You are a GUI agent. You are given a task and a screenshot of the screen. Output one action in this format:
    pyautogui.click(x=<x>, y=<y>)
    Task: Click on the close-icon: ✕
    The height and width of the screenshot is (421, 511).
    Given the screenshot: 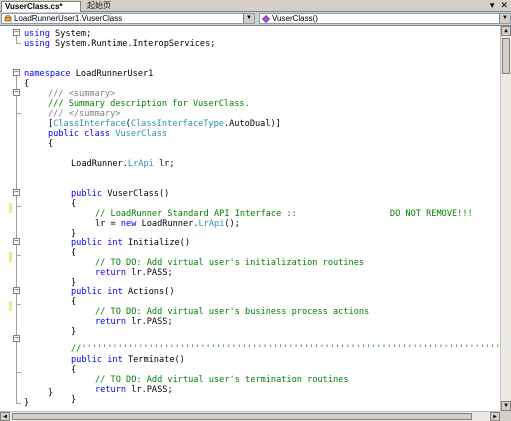 What is the action you would take?
    pyautogui.click(x=504, y=6)
    